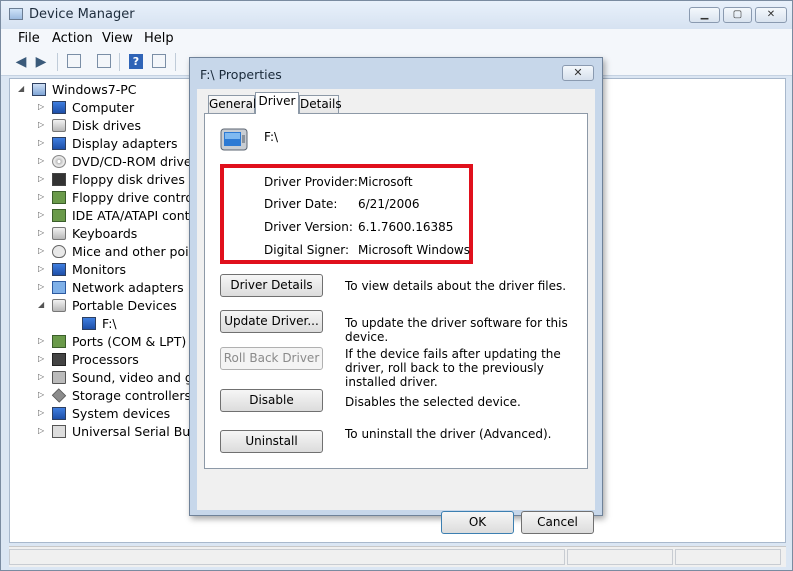  What do you see at coordinates (41, 62) in the screenshot?
I see `forward-arrow-icon: ▶` at bounding box center [41, 62].